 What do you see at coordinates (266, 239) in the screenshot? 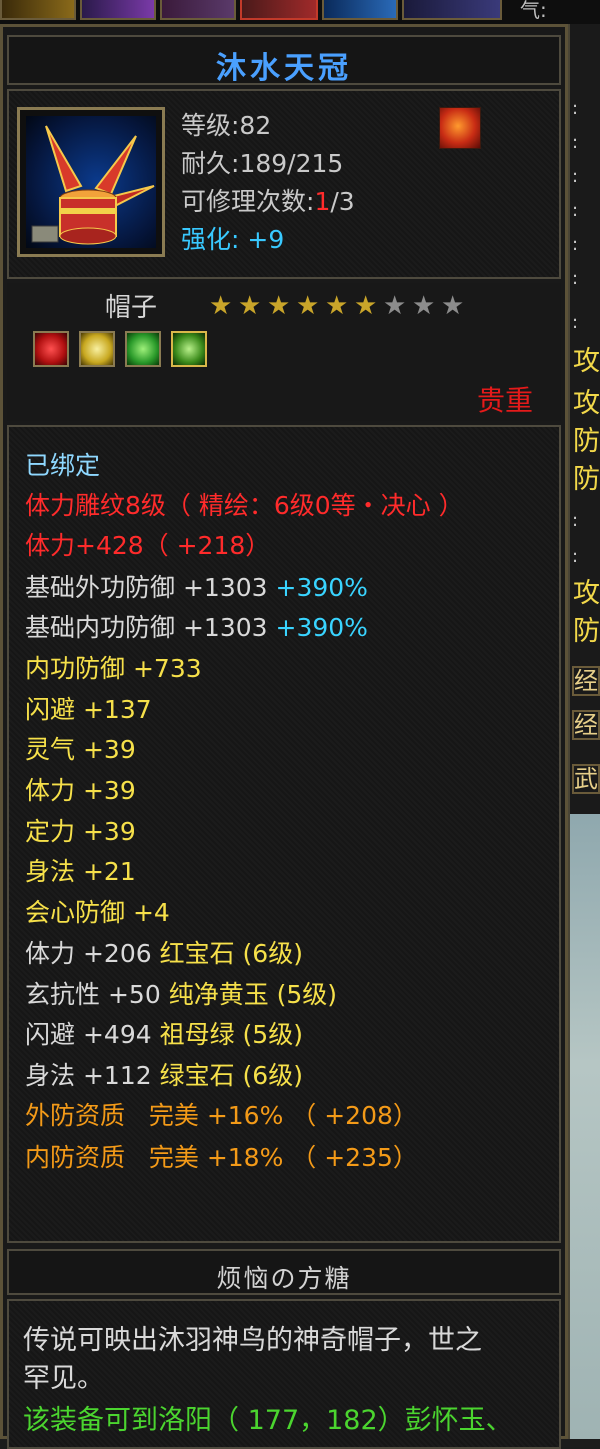
I see `enhance-value: +9` at bounding box center [266, 239].